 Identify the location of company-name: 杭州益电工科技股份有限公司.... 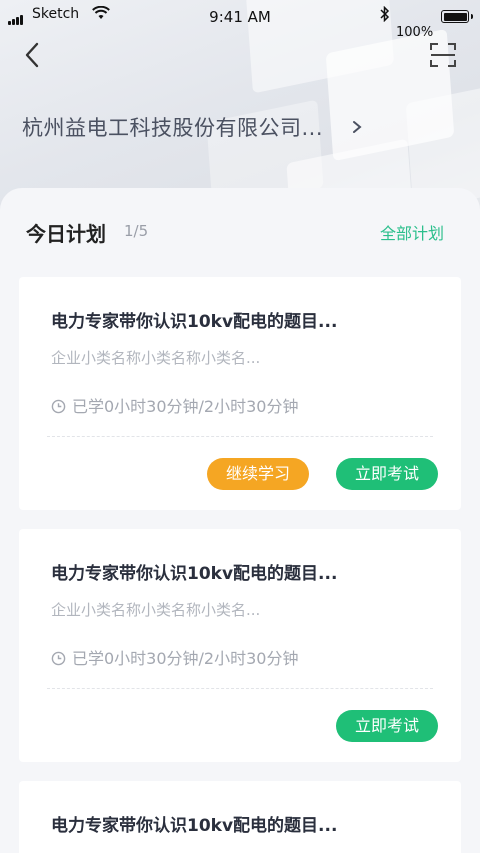
(172, 127).